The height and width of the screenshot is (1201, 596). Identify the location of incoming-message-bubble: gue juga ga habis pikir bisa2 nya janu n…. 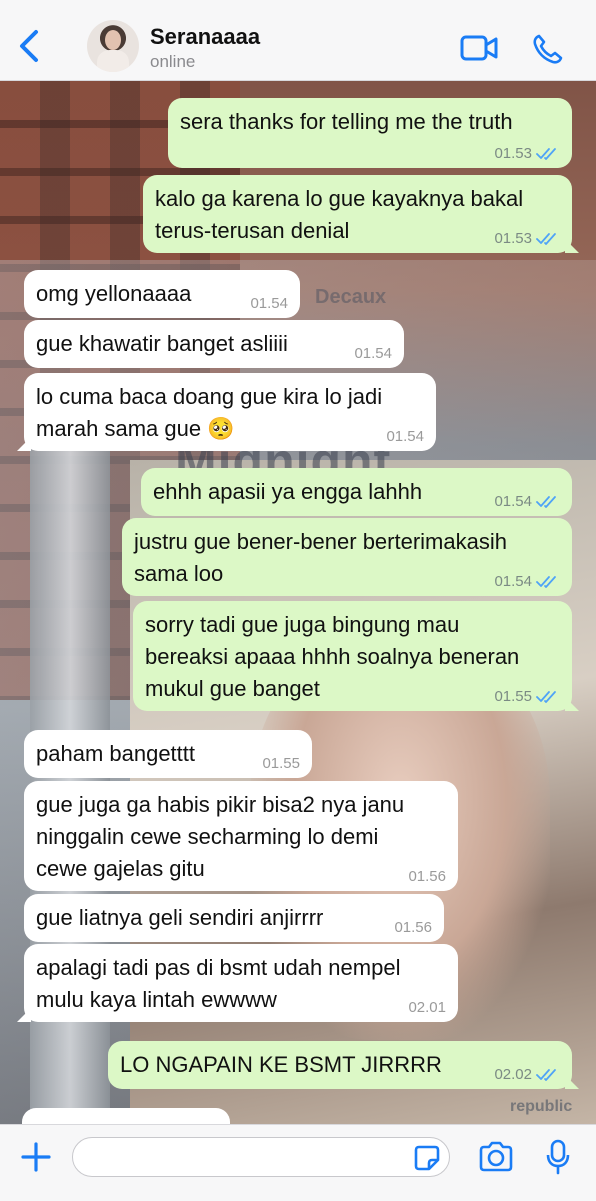
(241, 836).